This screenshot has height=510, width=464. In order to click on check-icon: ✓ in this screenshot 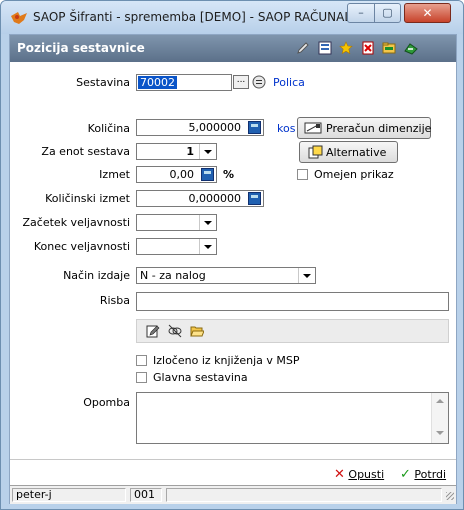, I will do `click(405, 474)`.